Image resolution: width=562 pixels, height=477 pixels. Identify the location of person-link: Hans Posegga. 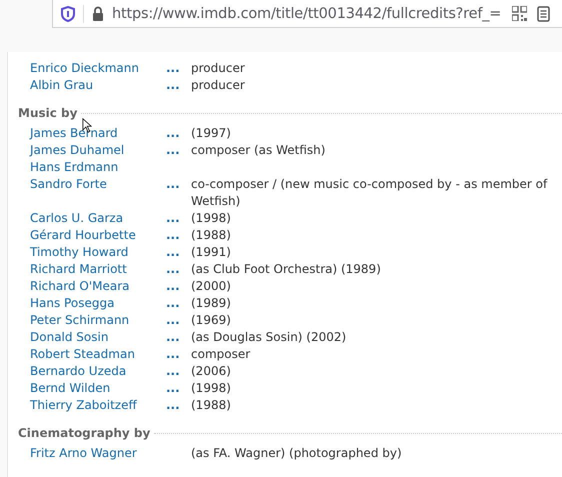
(72, 303).